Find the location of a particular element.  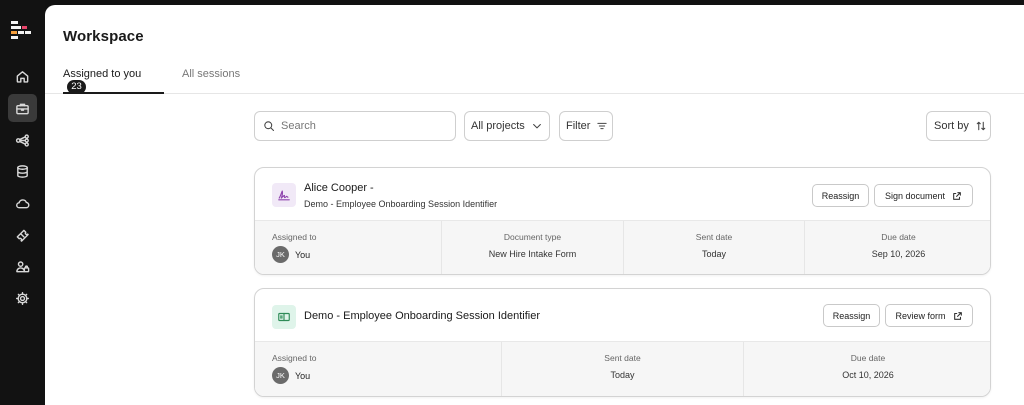

projects-dropdown: All projects is located at coordinates (507, 126).